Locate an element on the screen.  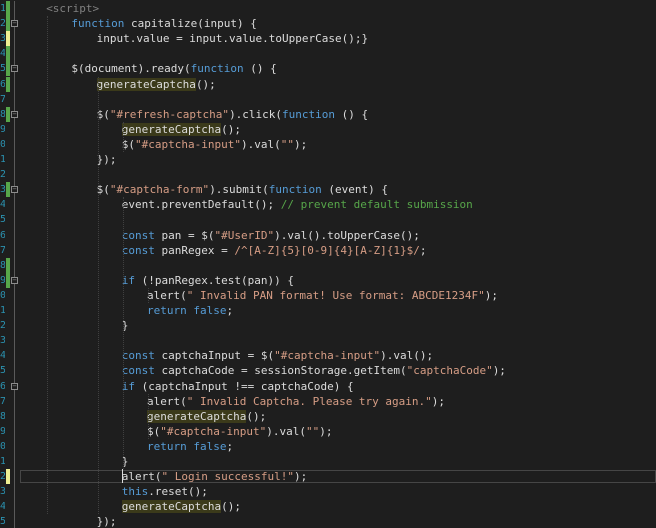
code-token: ).val().toUpperCase(); is located at coordinates (347, 235).